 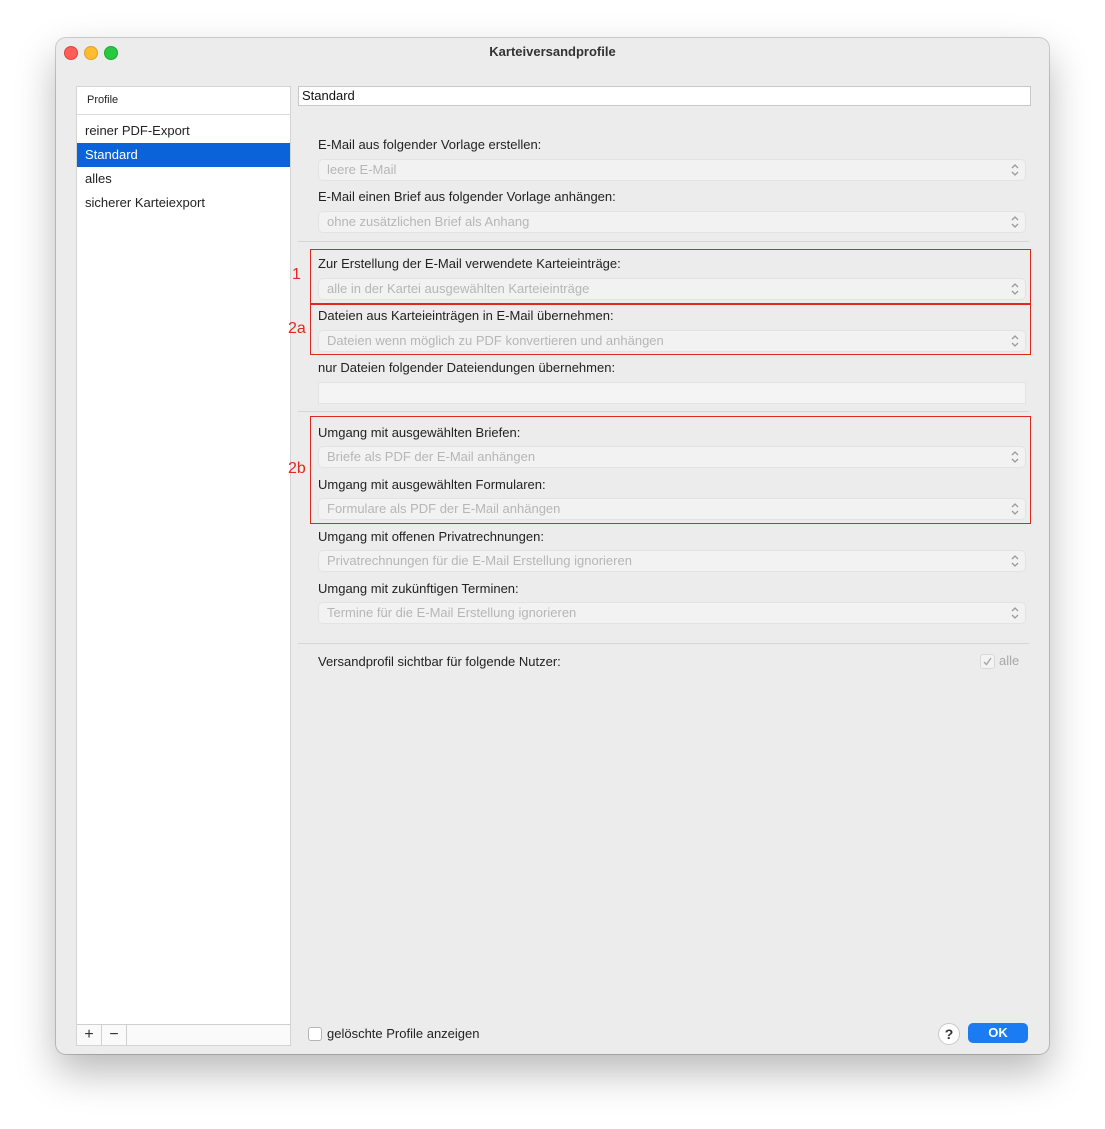 I want to click on brief-popup: ohne zusätzlichen Brief als Anhang, so click(x=672, y=222).